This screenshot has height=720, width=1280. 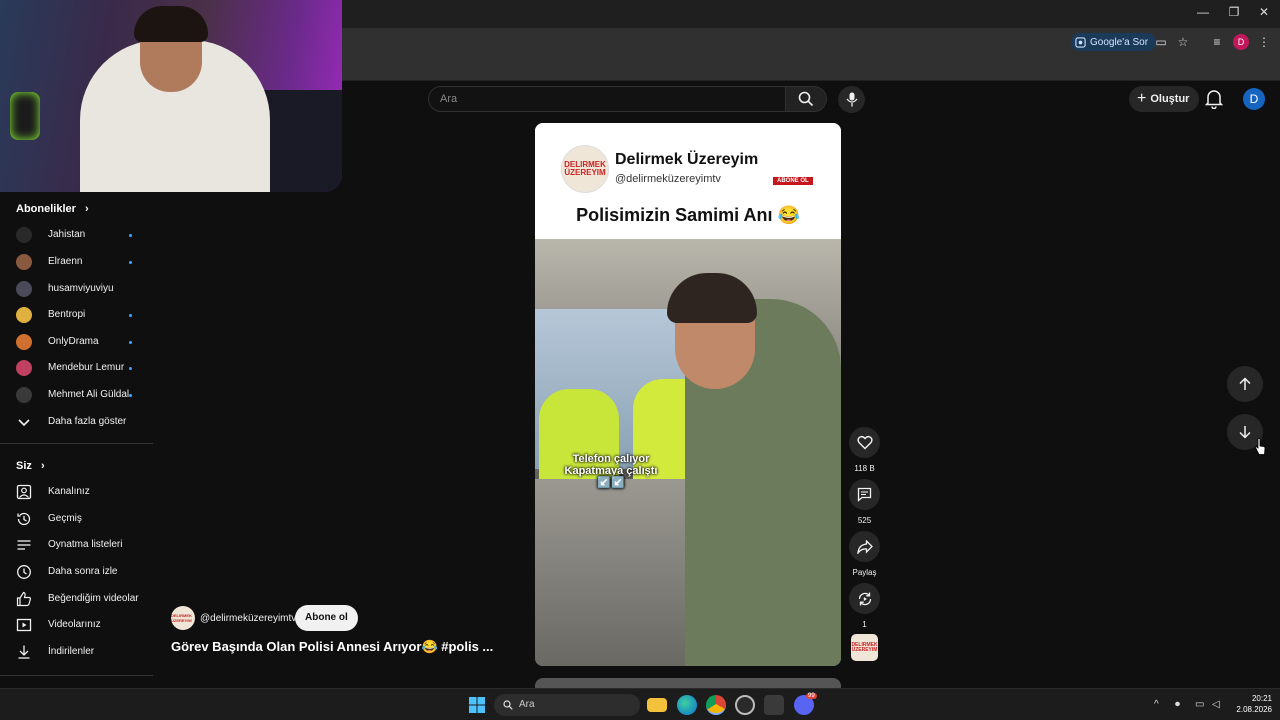 What do you see at coordinates (93, 598) in the screenshot?
I see `sidebar-item-label: Beğendiğim videolar` at bounding box center [93, 598].